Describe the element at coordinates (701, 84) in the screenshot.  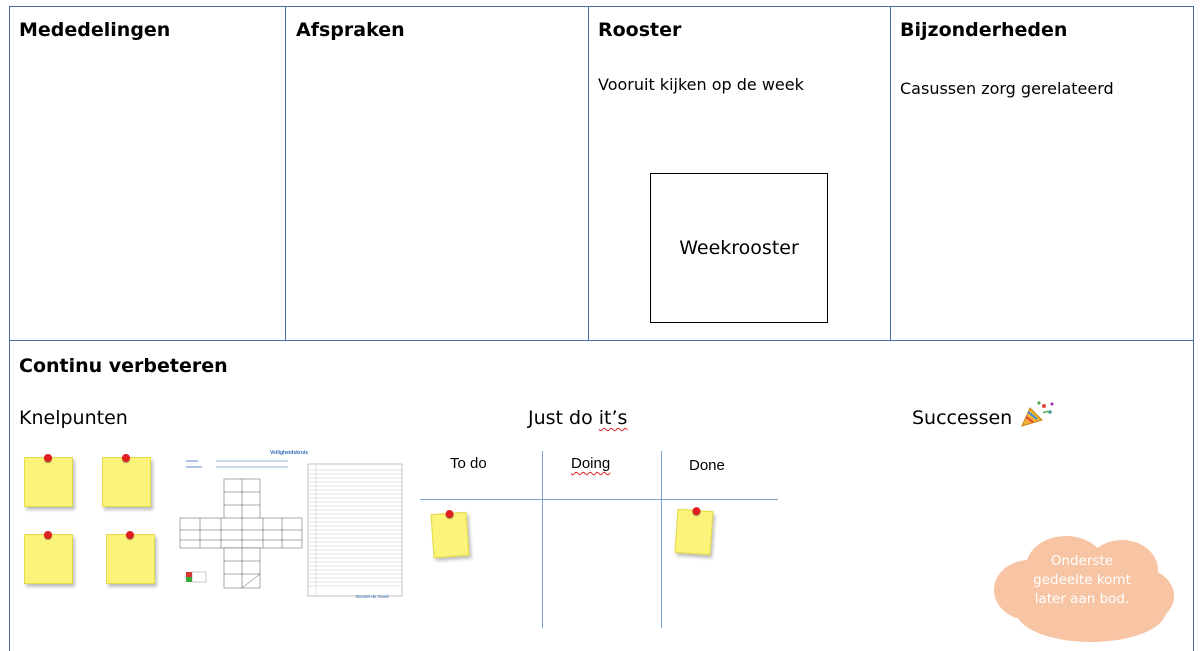
I see `rooster-subtitle: Vooruit kijken op de week` at that location.